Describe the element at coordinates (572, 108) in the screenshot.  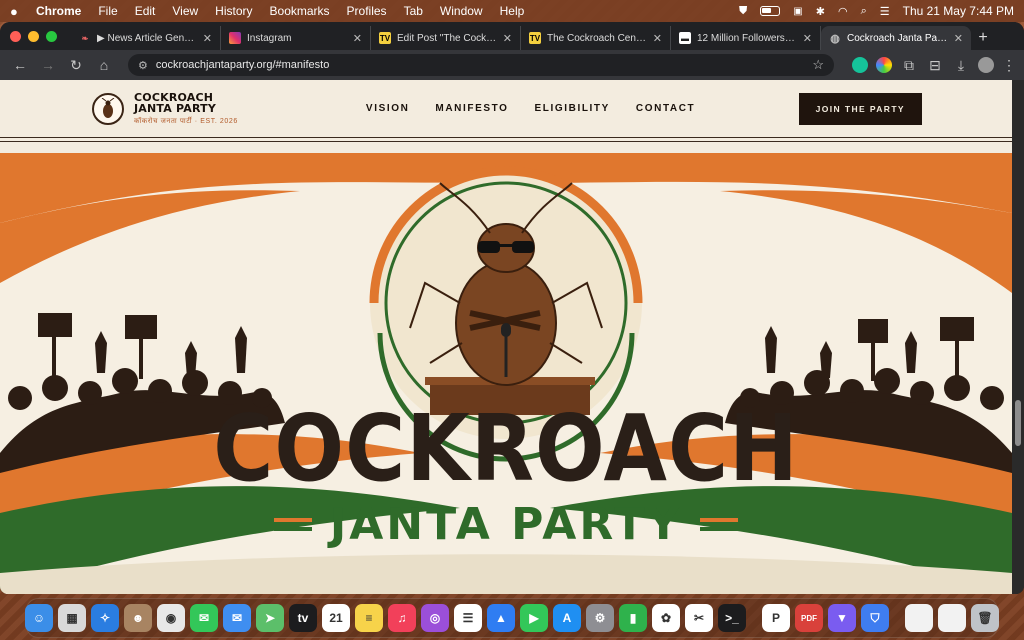
I see `nav-eligibility: ELIGIBILITY` at that location.